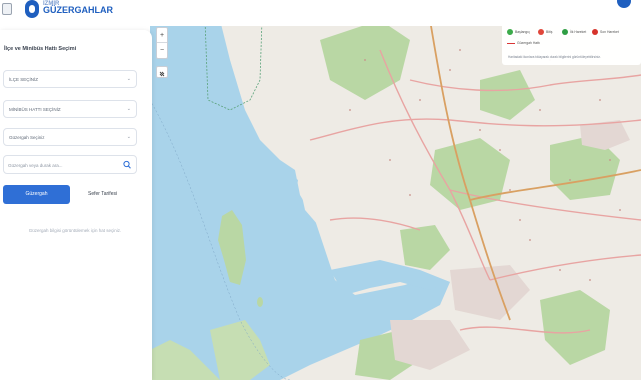  I want to click on zoom-control: + −, so click(162, 43).